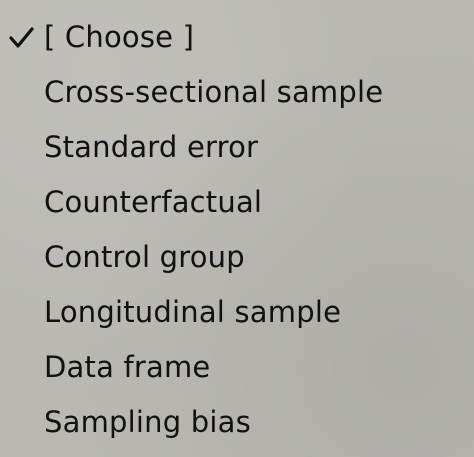 Image resolution: width=474 pixels, height=457 pixels. What do you see at coordinates (214, 92) in the screenshot?
I see `dropdown-option-label: Cross-sectional sample` at bounding box center [214, 92].